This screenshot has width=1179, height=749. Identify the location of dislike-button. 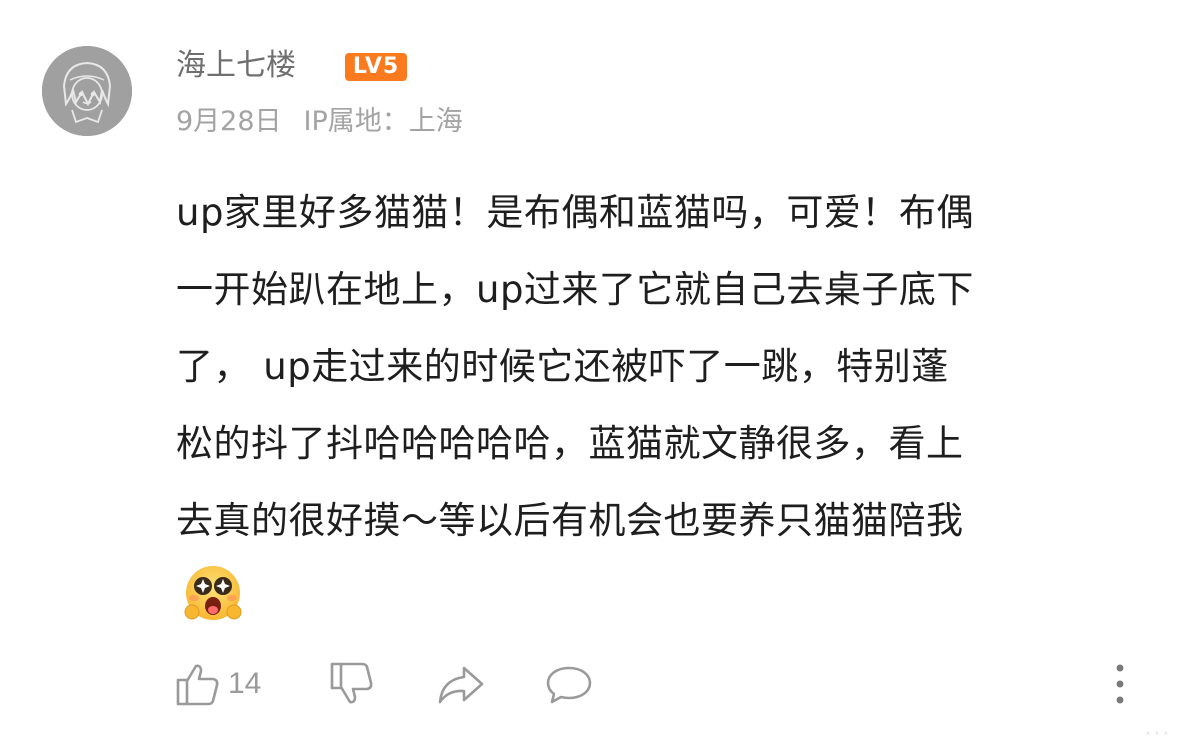
(352, 684).